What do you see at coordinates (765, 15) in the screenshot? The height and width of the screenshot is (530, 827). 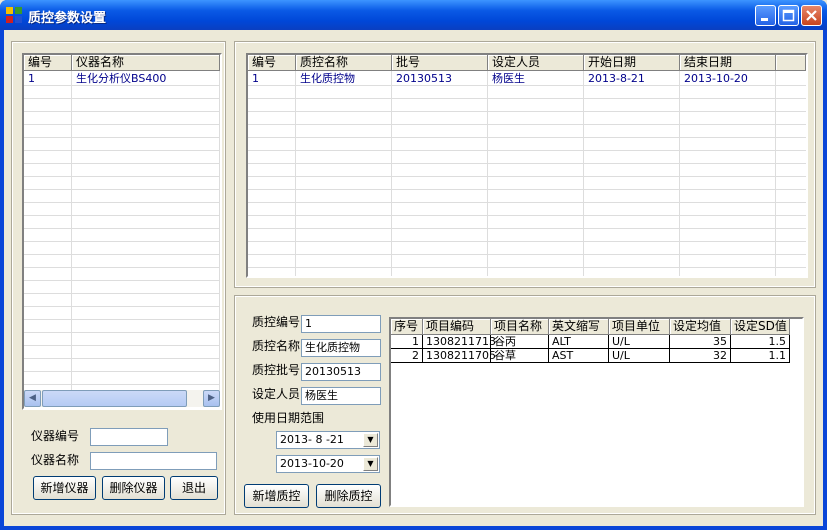 I see `minimize-button` at bounding box center [765, 15].